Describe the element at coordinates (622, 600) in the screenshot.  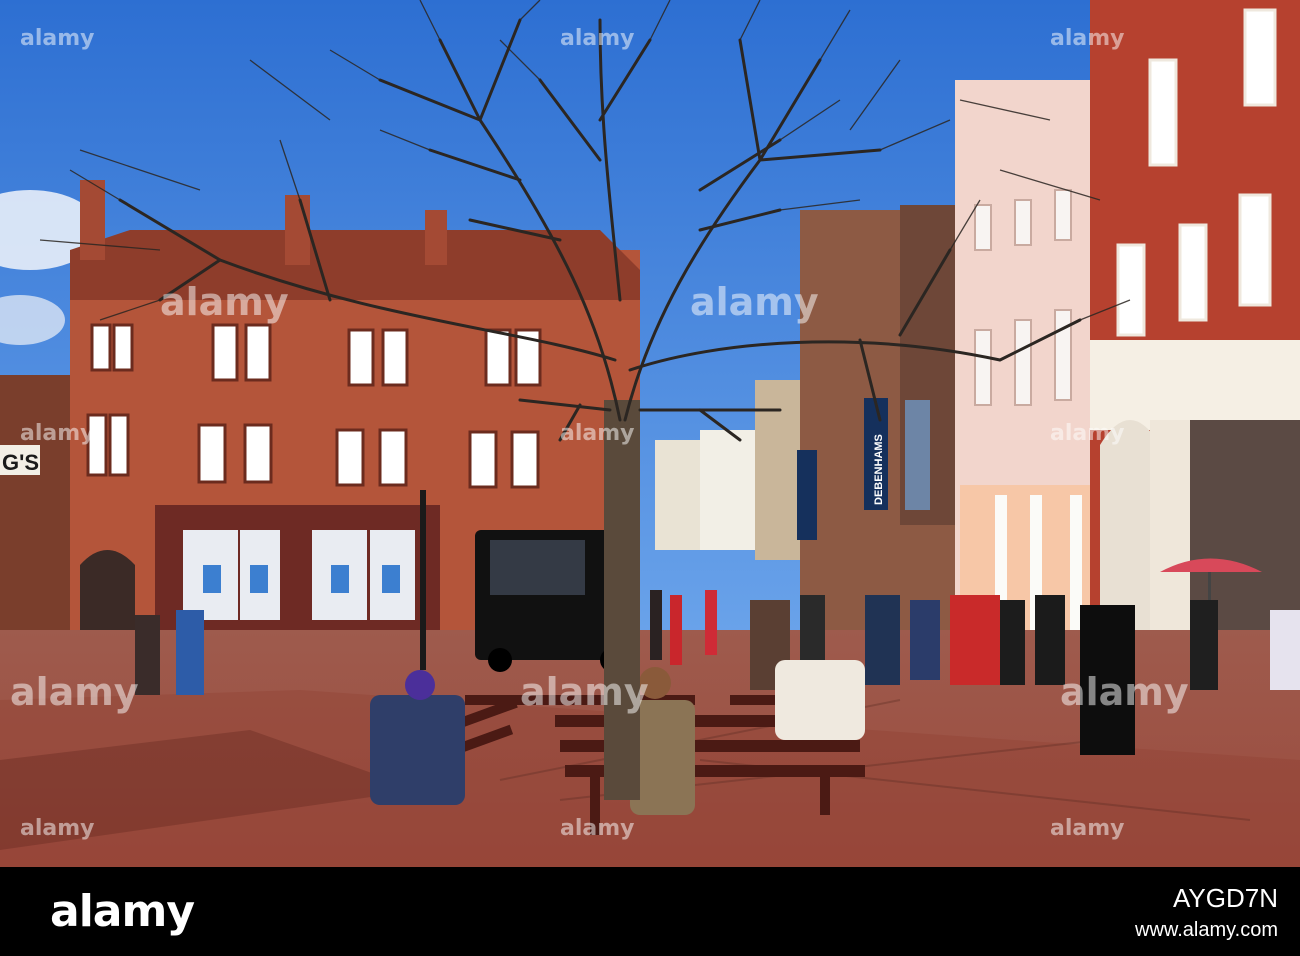
I see `tree-trunk` at that location.